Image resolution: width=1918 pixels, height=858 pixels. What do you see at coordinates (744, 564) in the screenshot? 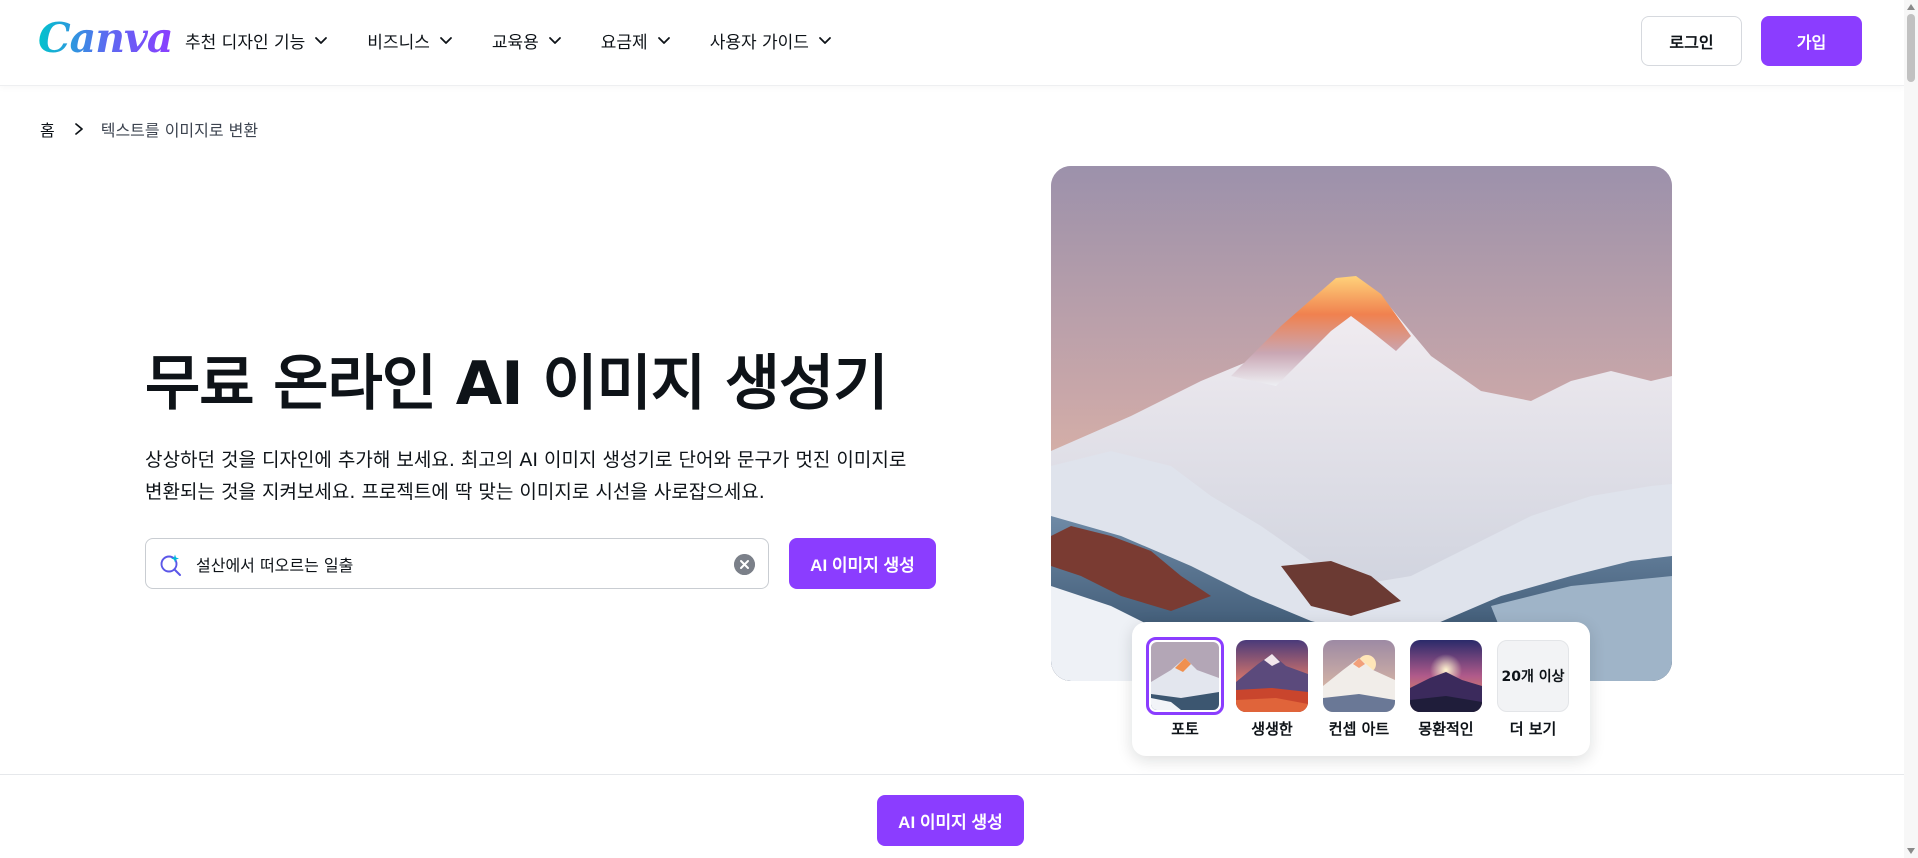
I see `clear-icon` at bounding box center [744, 564].